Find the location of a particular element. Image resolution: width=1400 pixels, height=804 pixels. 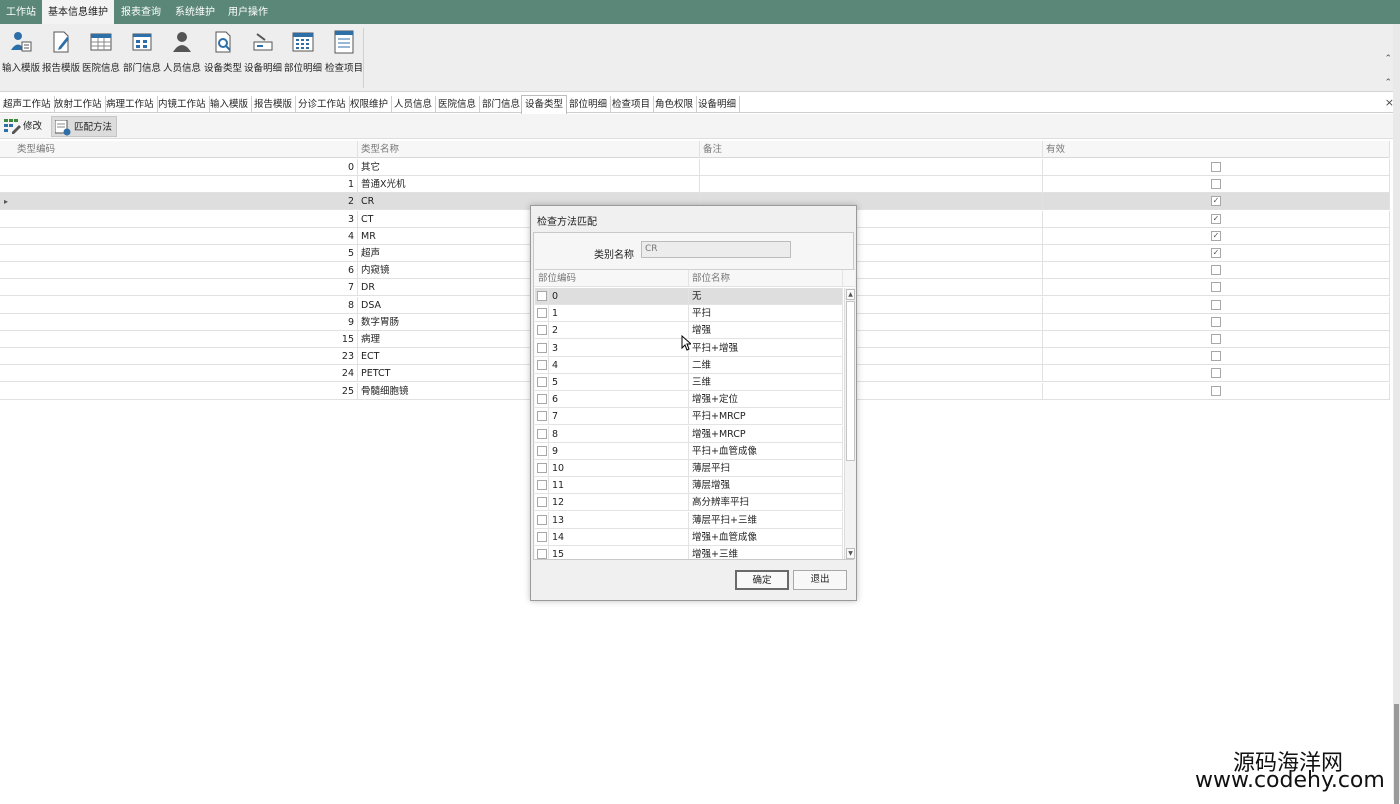

ribbon-person-info-button: 人员信息 is located at coordinates (182, 56).